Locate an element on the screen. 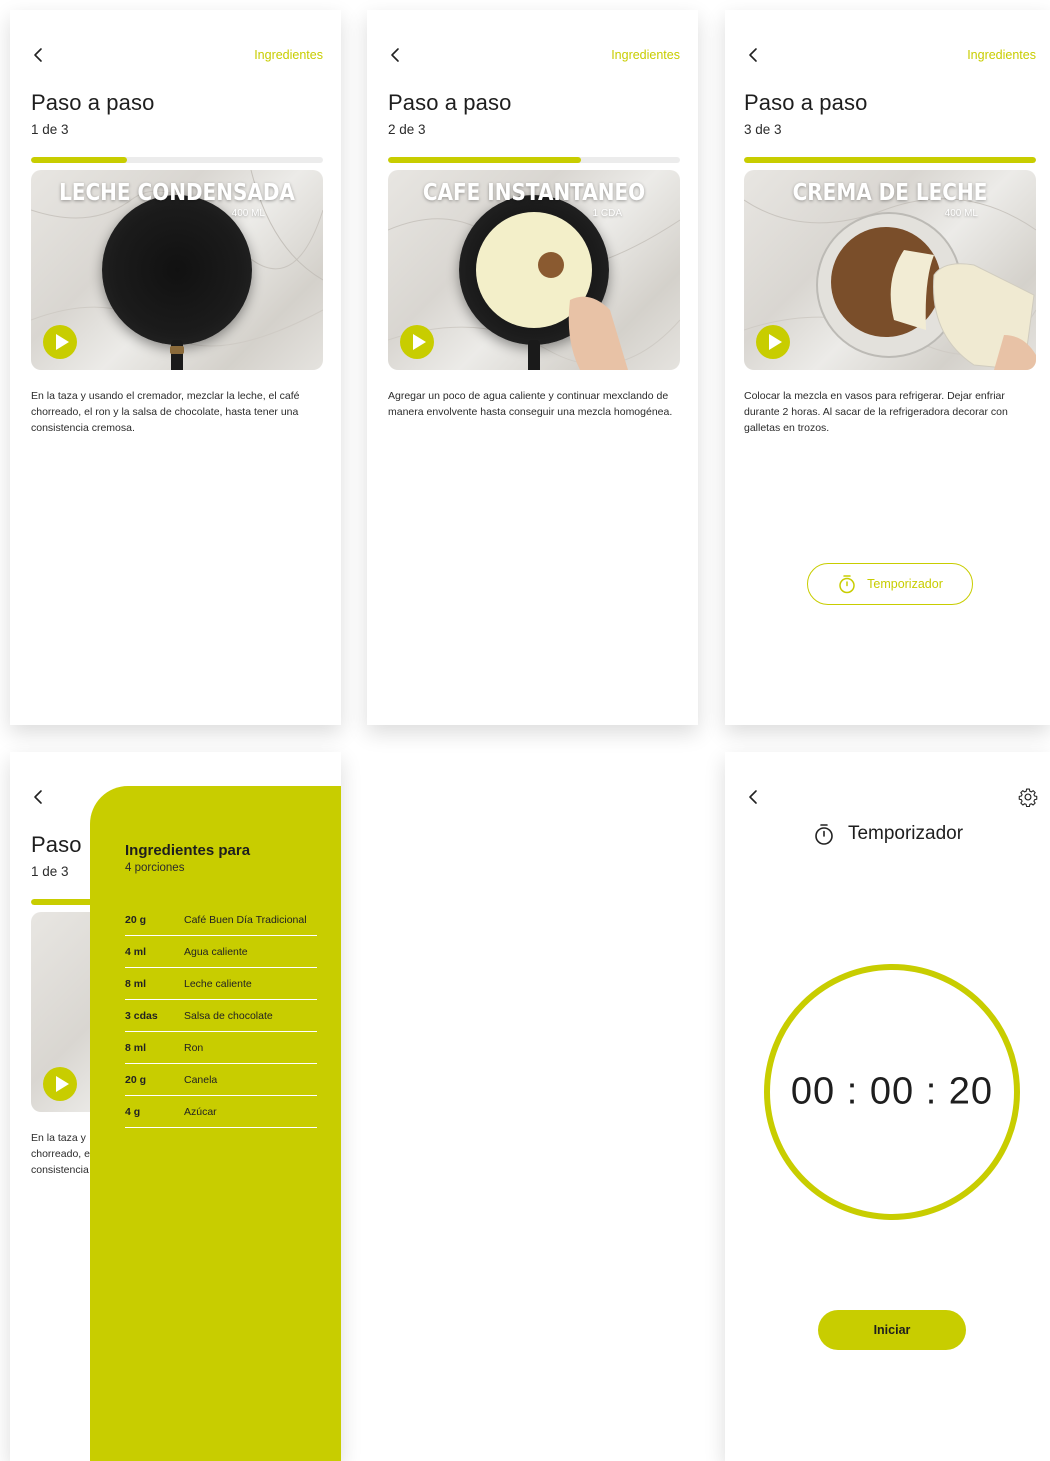  list-item: 8 ml Leche caliente is located at coordinates (221, 984).